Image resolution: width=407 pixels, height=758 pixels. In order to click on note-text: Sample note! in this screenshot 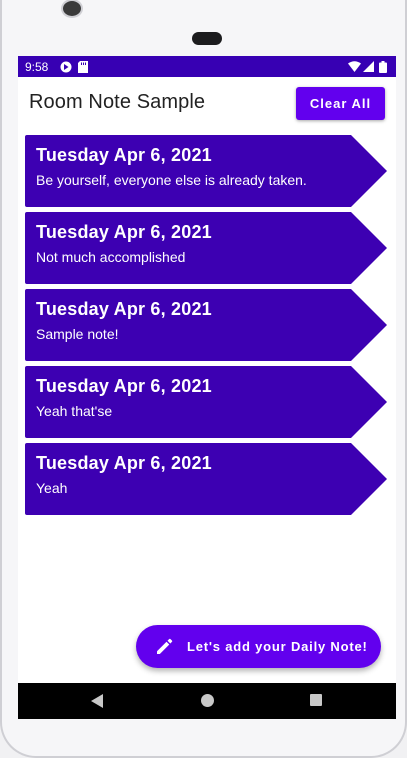, I will do `click(77, 334)`.